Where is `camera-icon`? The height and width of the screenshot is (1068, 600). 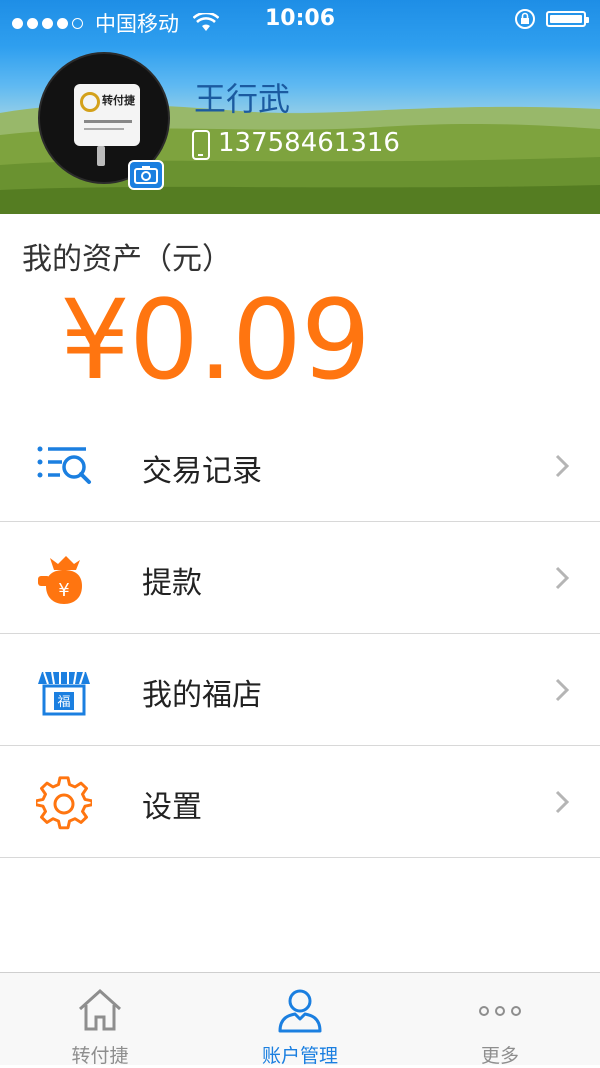 camera-icon is located at coordinates (146, 175).